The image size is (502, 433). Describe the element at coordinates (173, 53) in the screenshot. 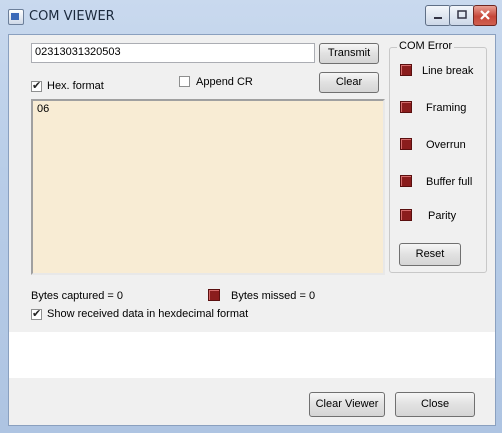

I see `transmit-data-input: 02313031320503` at that location.